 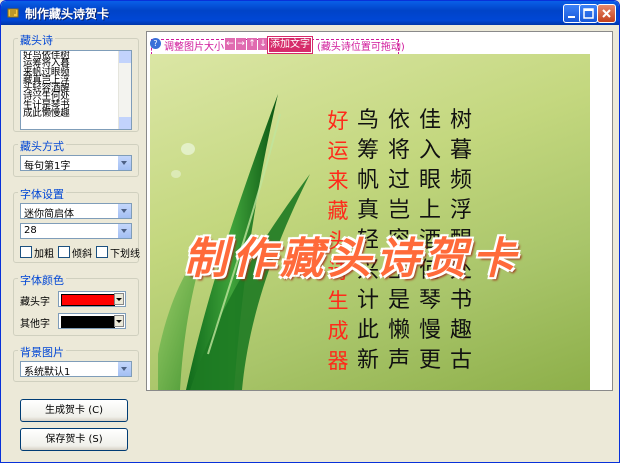 What do you see at coordinates (46, 114) in the screenshot?
I see `poem-line: 成此懒慢趣` at bounding box center [46, 114].